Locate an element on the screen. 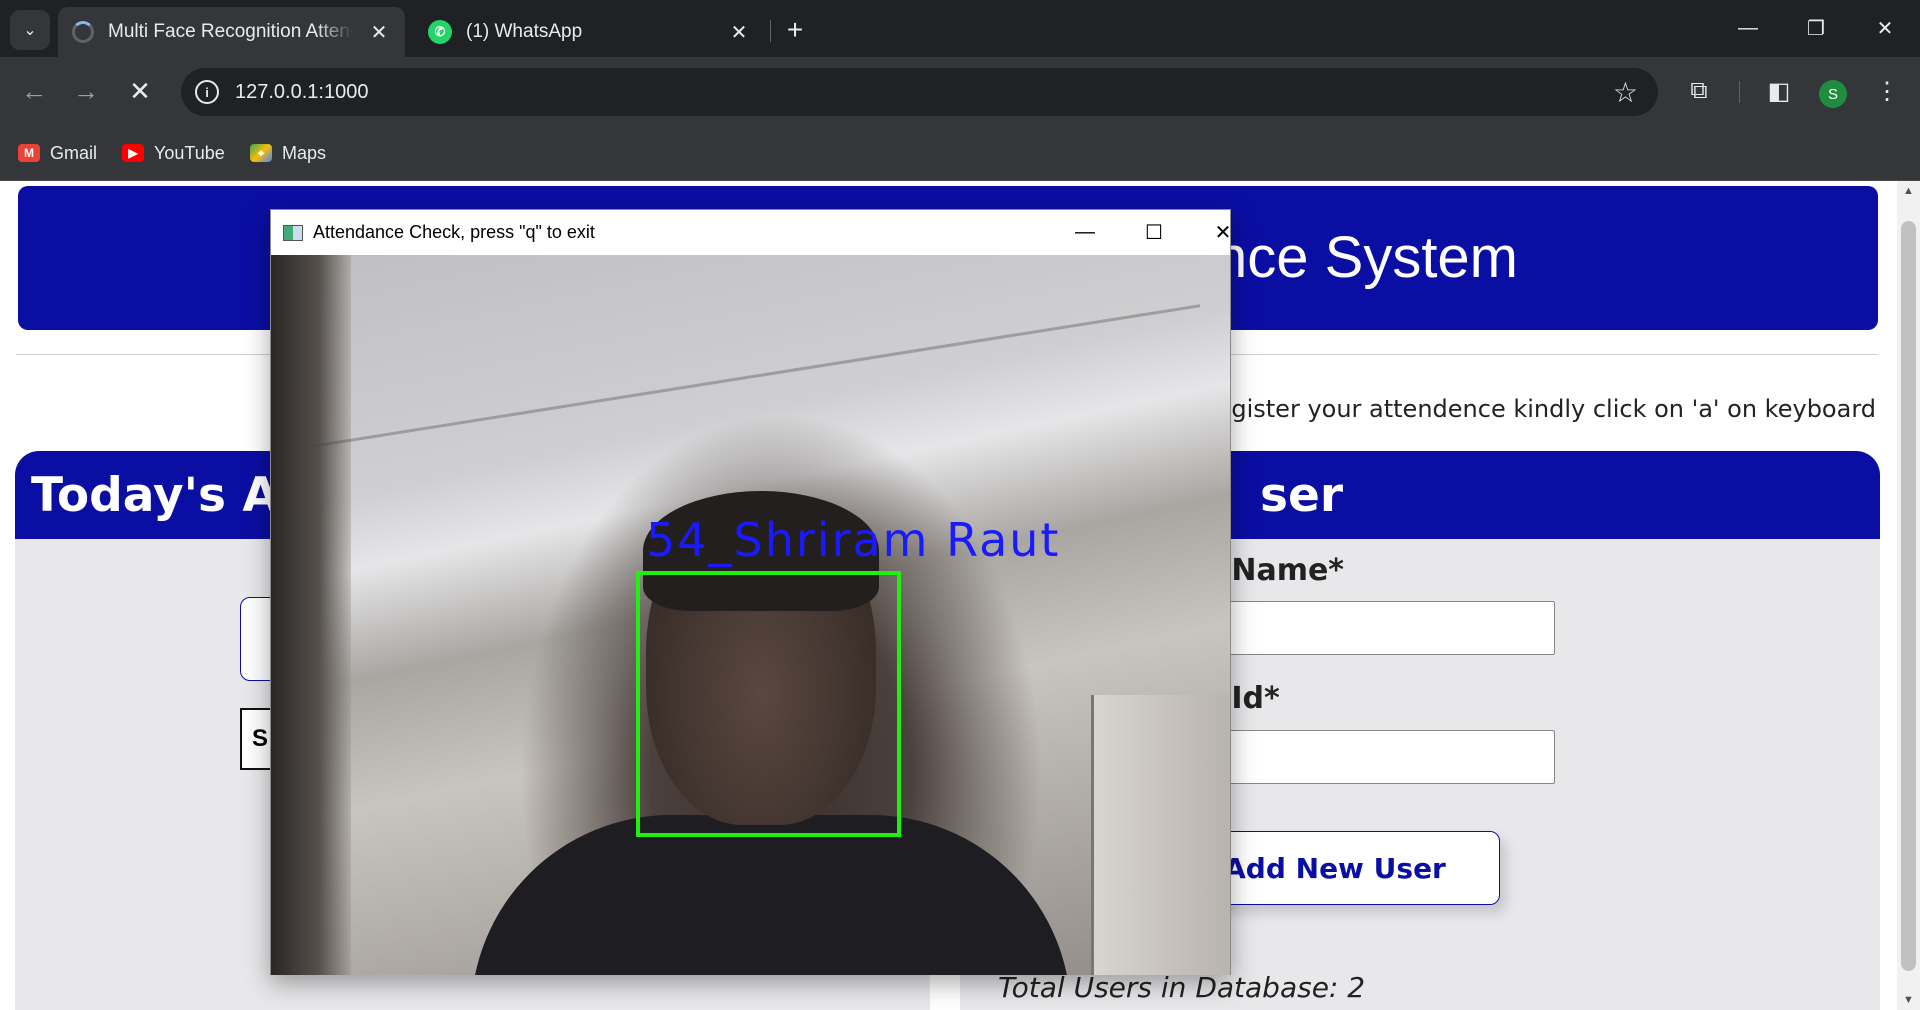 The height and width of the screenshot is (1010, 1920). whatsapp-icon: ✆ is located at coordinates (440, 32).